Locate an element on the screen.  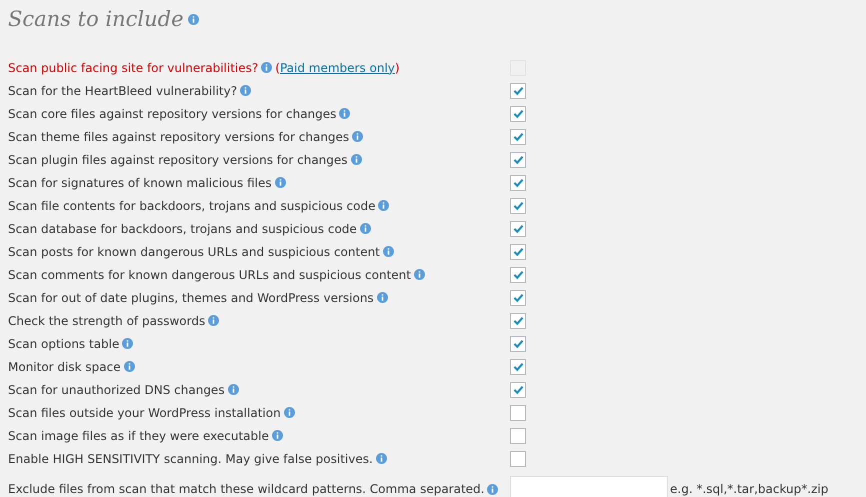
option-label: Scan files outside your WordPress installation is located at coordinates (144, 413).